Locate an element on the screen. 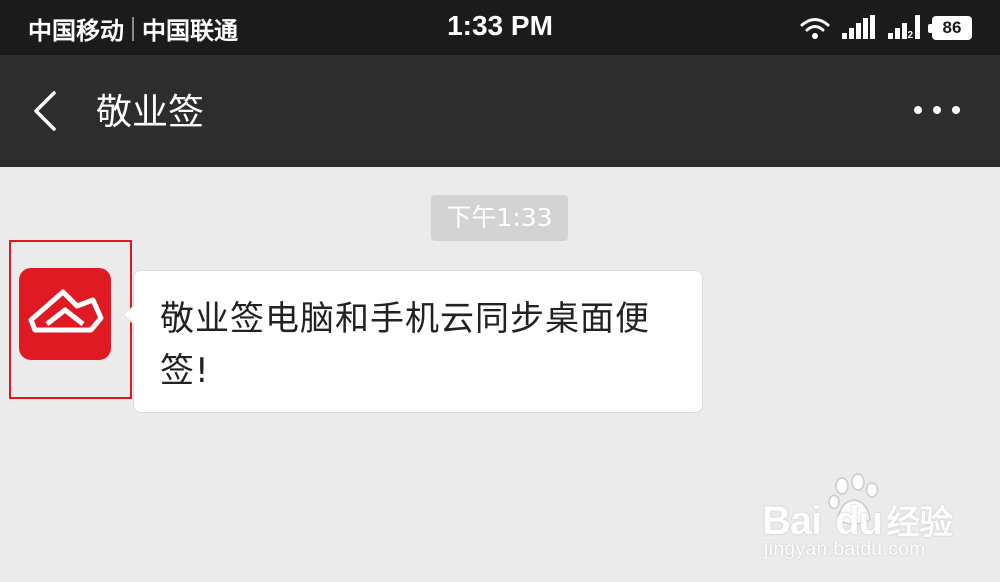  page-title: 敬业签 is located at coordinates (150, 112).